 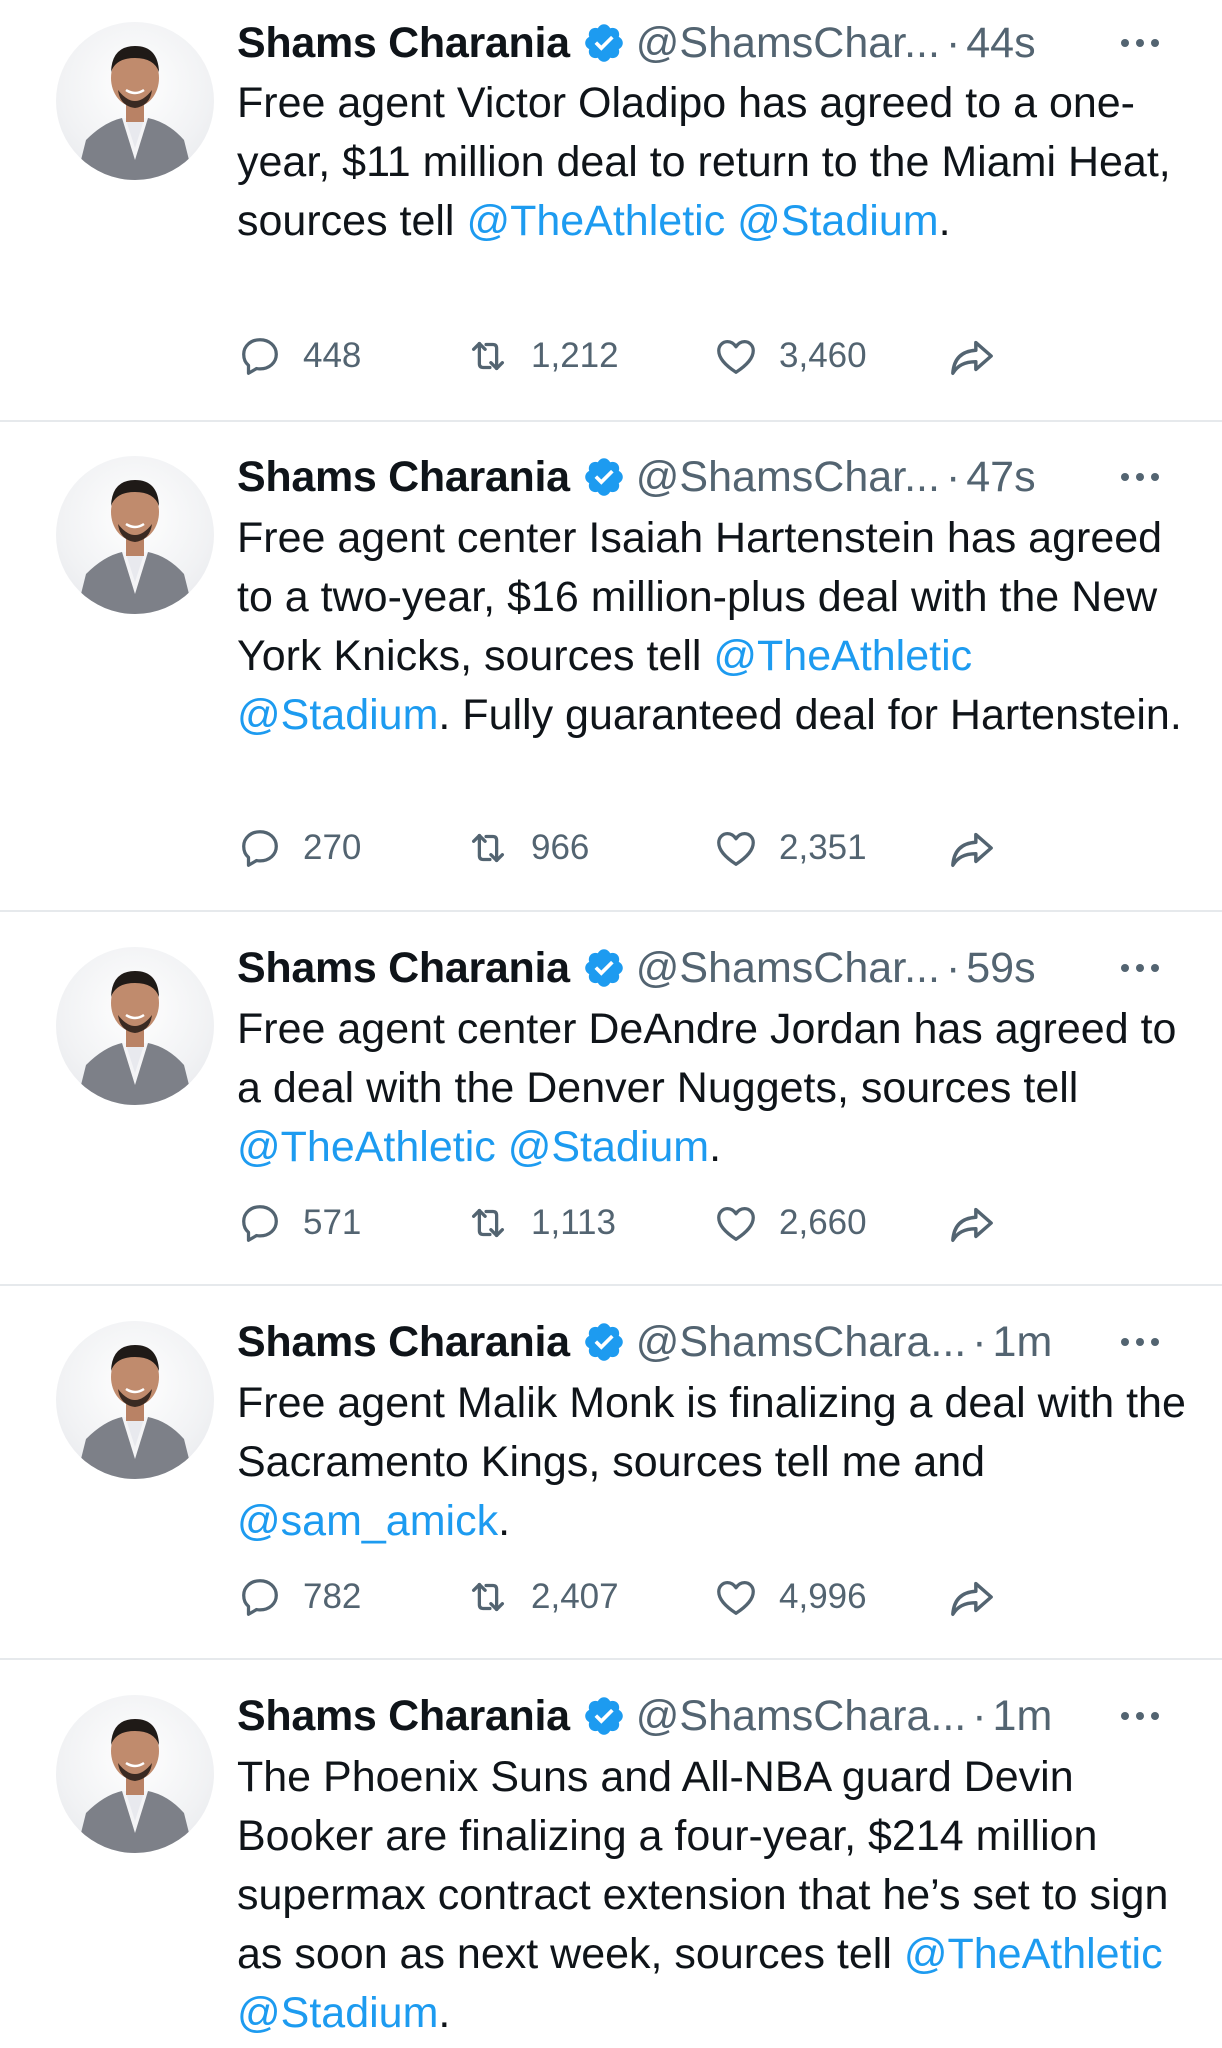 What do you see at coordinates (332, 847) in the screenshot?
I see `reply-count: 270` at bounding box center [332, 847].